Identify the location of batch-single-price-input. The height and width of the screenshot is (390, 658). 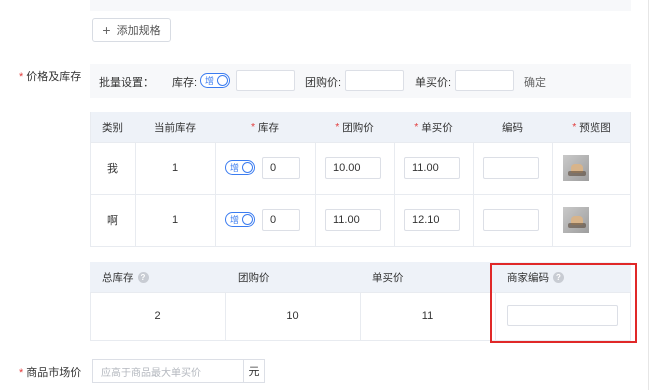
(484, 80).